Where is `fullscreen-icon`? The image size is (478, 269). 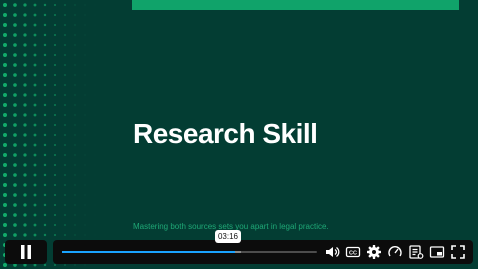
fullscreen-icon is located at coordinates (458, 252).